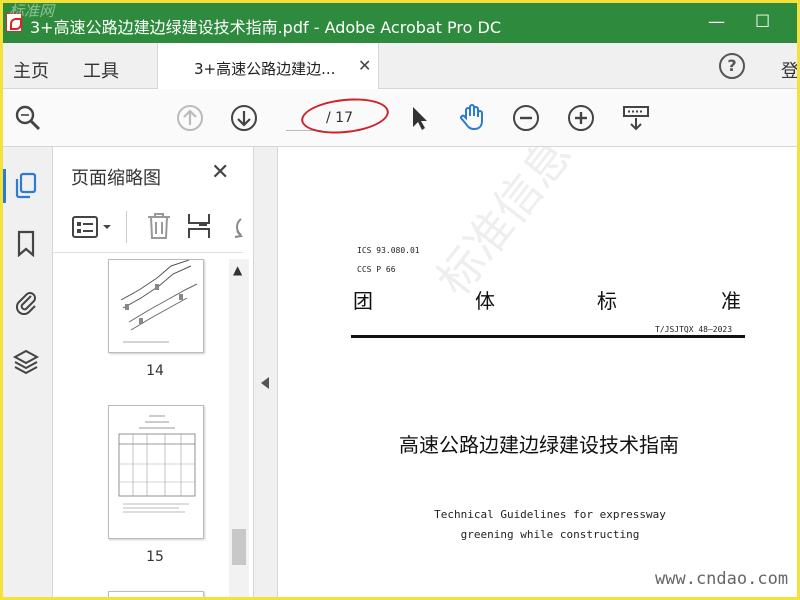 The image size is (800, 600). What do you see at coordinates (31, 70) in the screenshot?
I see `menu-home: 主页` at bounding box center [31, 70].